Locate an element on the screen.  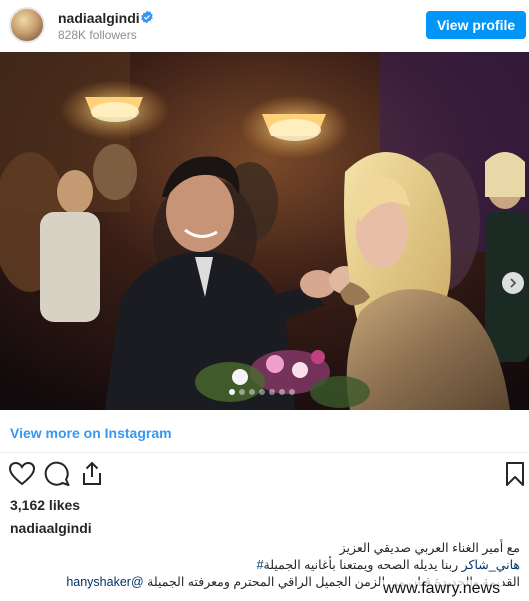
like-count: 3,162 likes is located at coordinates (45, 505).